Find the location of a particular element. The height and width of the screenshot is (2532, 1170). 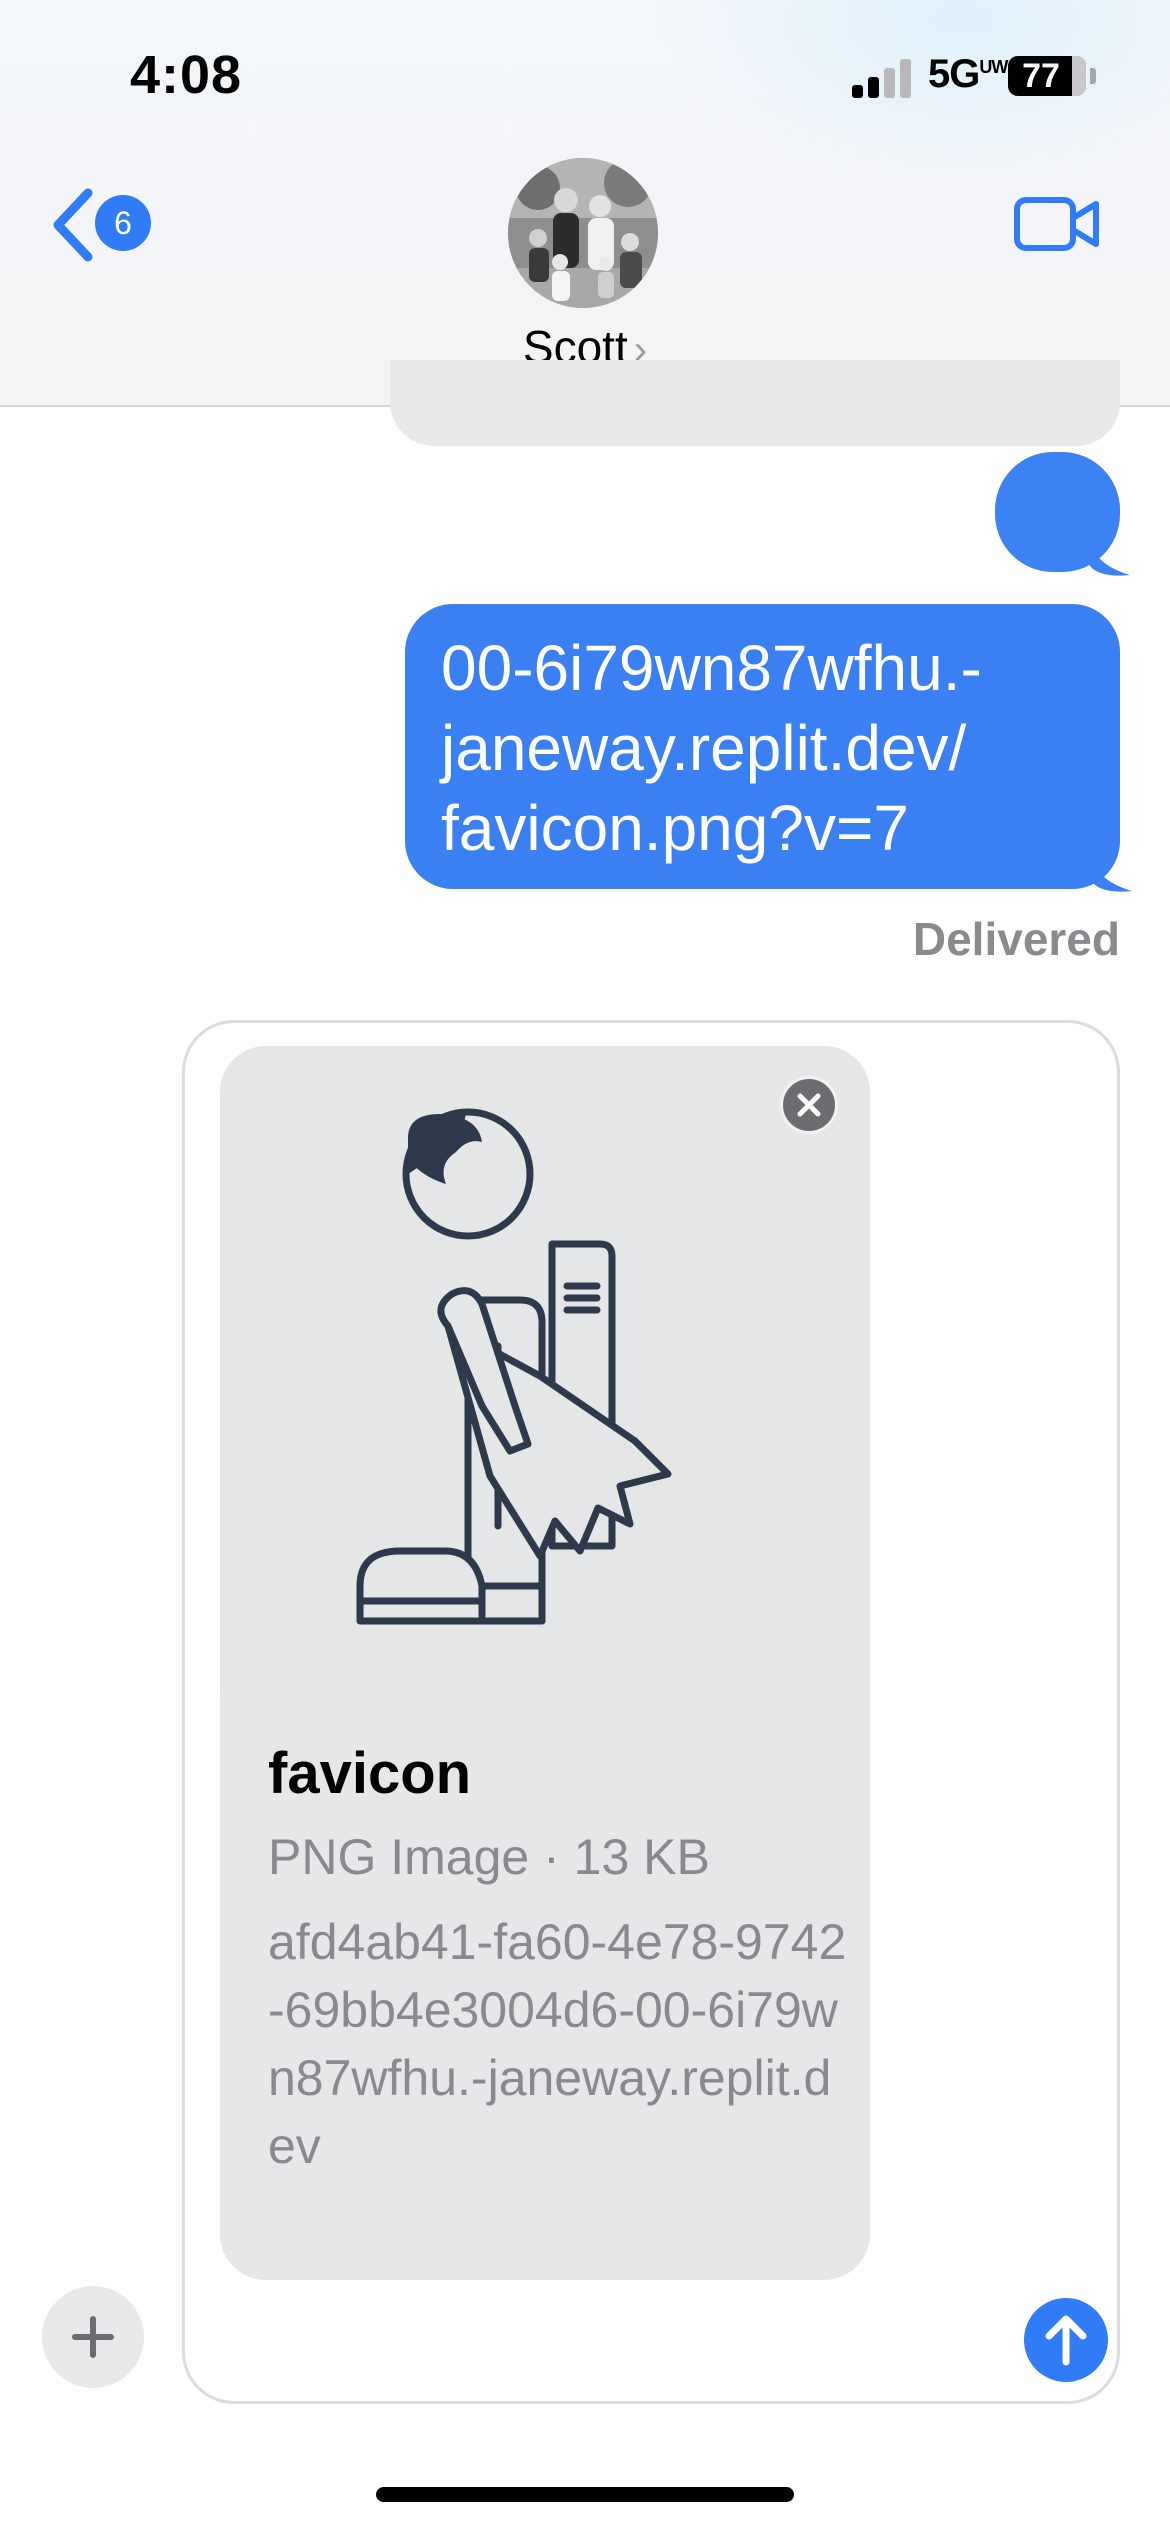

battery-tip is located at coordinates (1093, 76).